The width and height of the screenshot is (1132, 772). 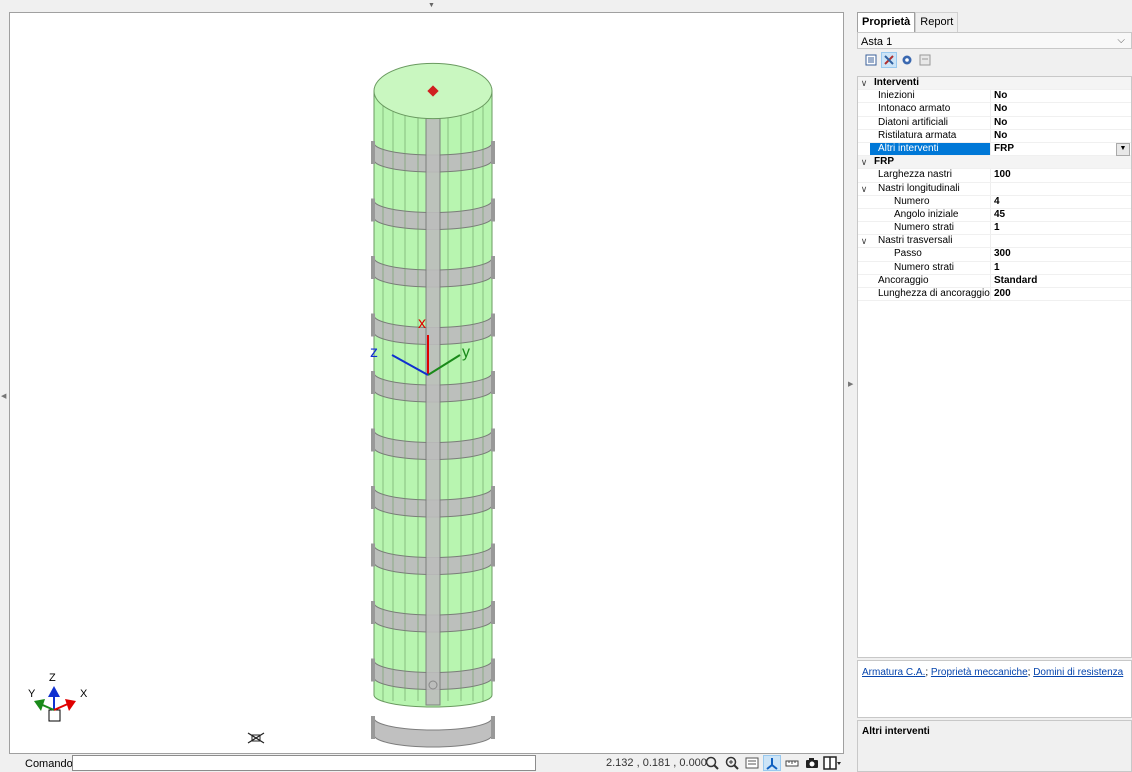 I want to click on property-name: Numero strati, so click(x=930, y=228).